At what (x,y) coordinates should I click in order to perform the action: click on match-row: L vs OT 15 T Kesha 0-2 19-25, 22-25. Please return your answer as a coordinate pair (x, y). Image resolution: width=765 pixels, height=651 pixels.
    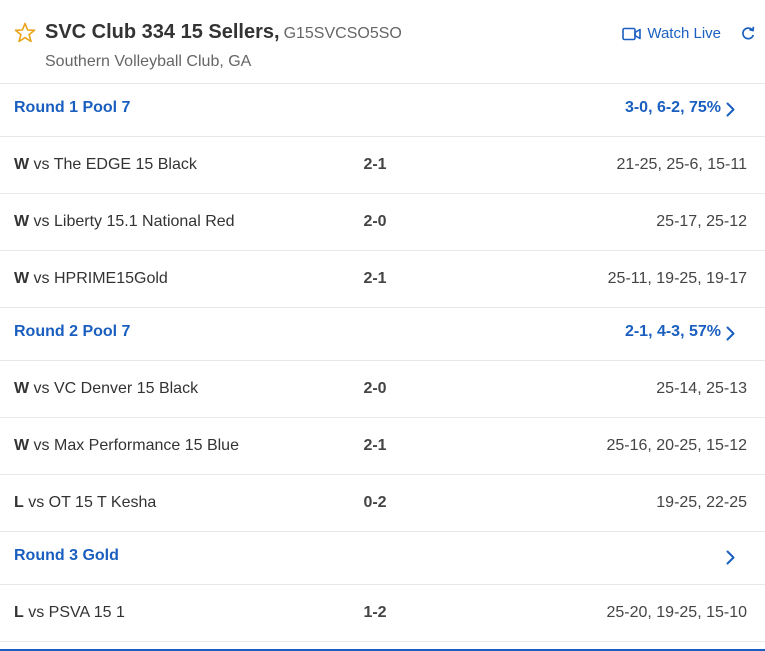
    Looking at the image, I should click on (382, 503).